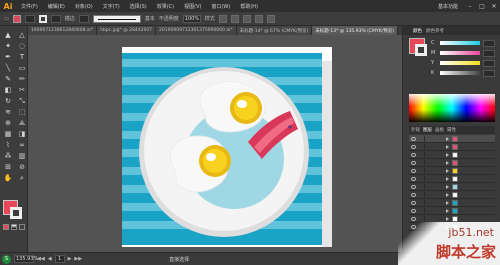  What do you see at coordinates (26, 259) in the screenshot?
I see `zoom-field: 135.93%` at bounding box center [26, 259].